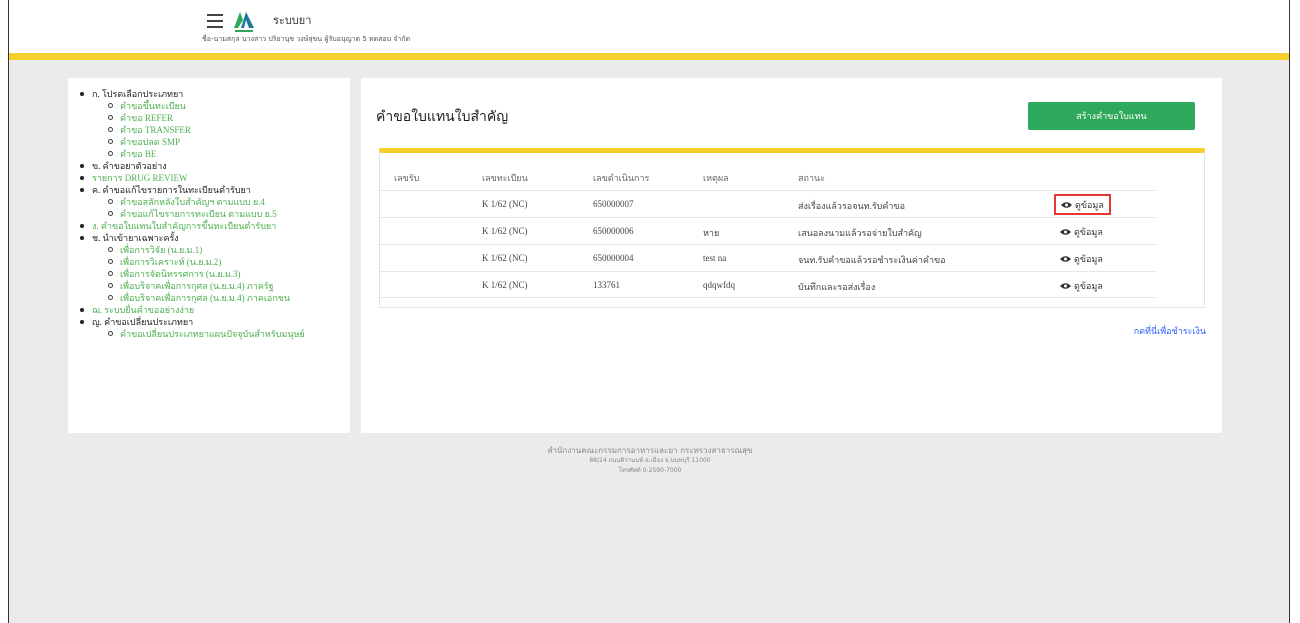 The image size is (1300, 623). What do you see at coordinates (215, 286) in the screenshot?
I see `sidebar-item-donate-gov: เพื่อบริจาคเพื่อการกุศล (น.ย.ม.4) ภาครัฐ` at bounding box center [215, 286].